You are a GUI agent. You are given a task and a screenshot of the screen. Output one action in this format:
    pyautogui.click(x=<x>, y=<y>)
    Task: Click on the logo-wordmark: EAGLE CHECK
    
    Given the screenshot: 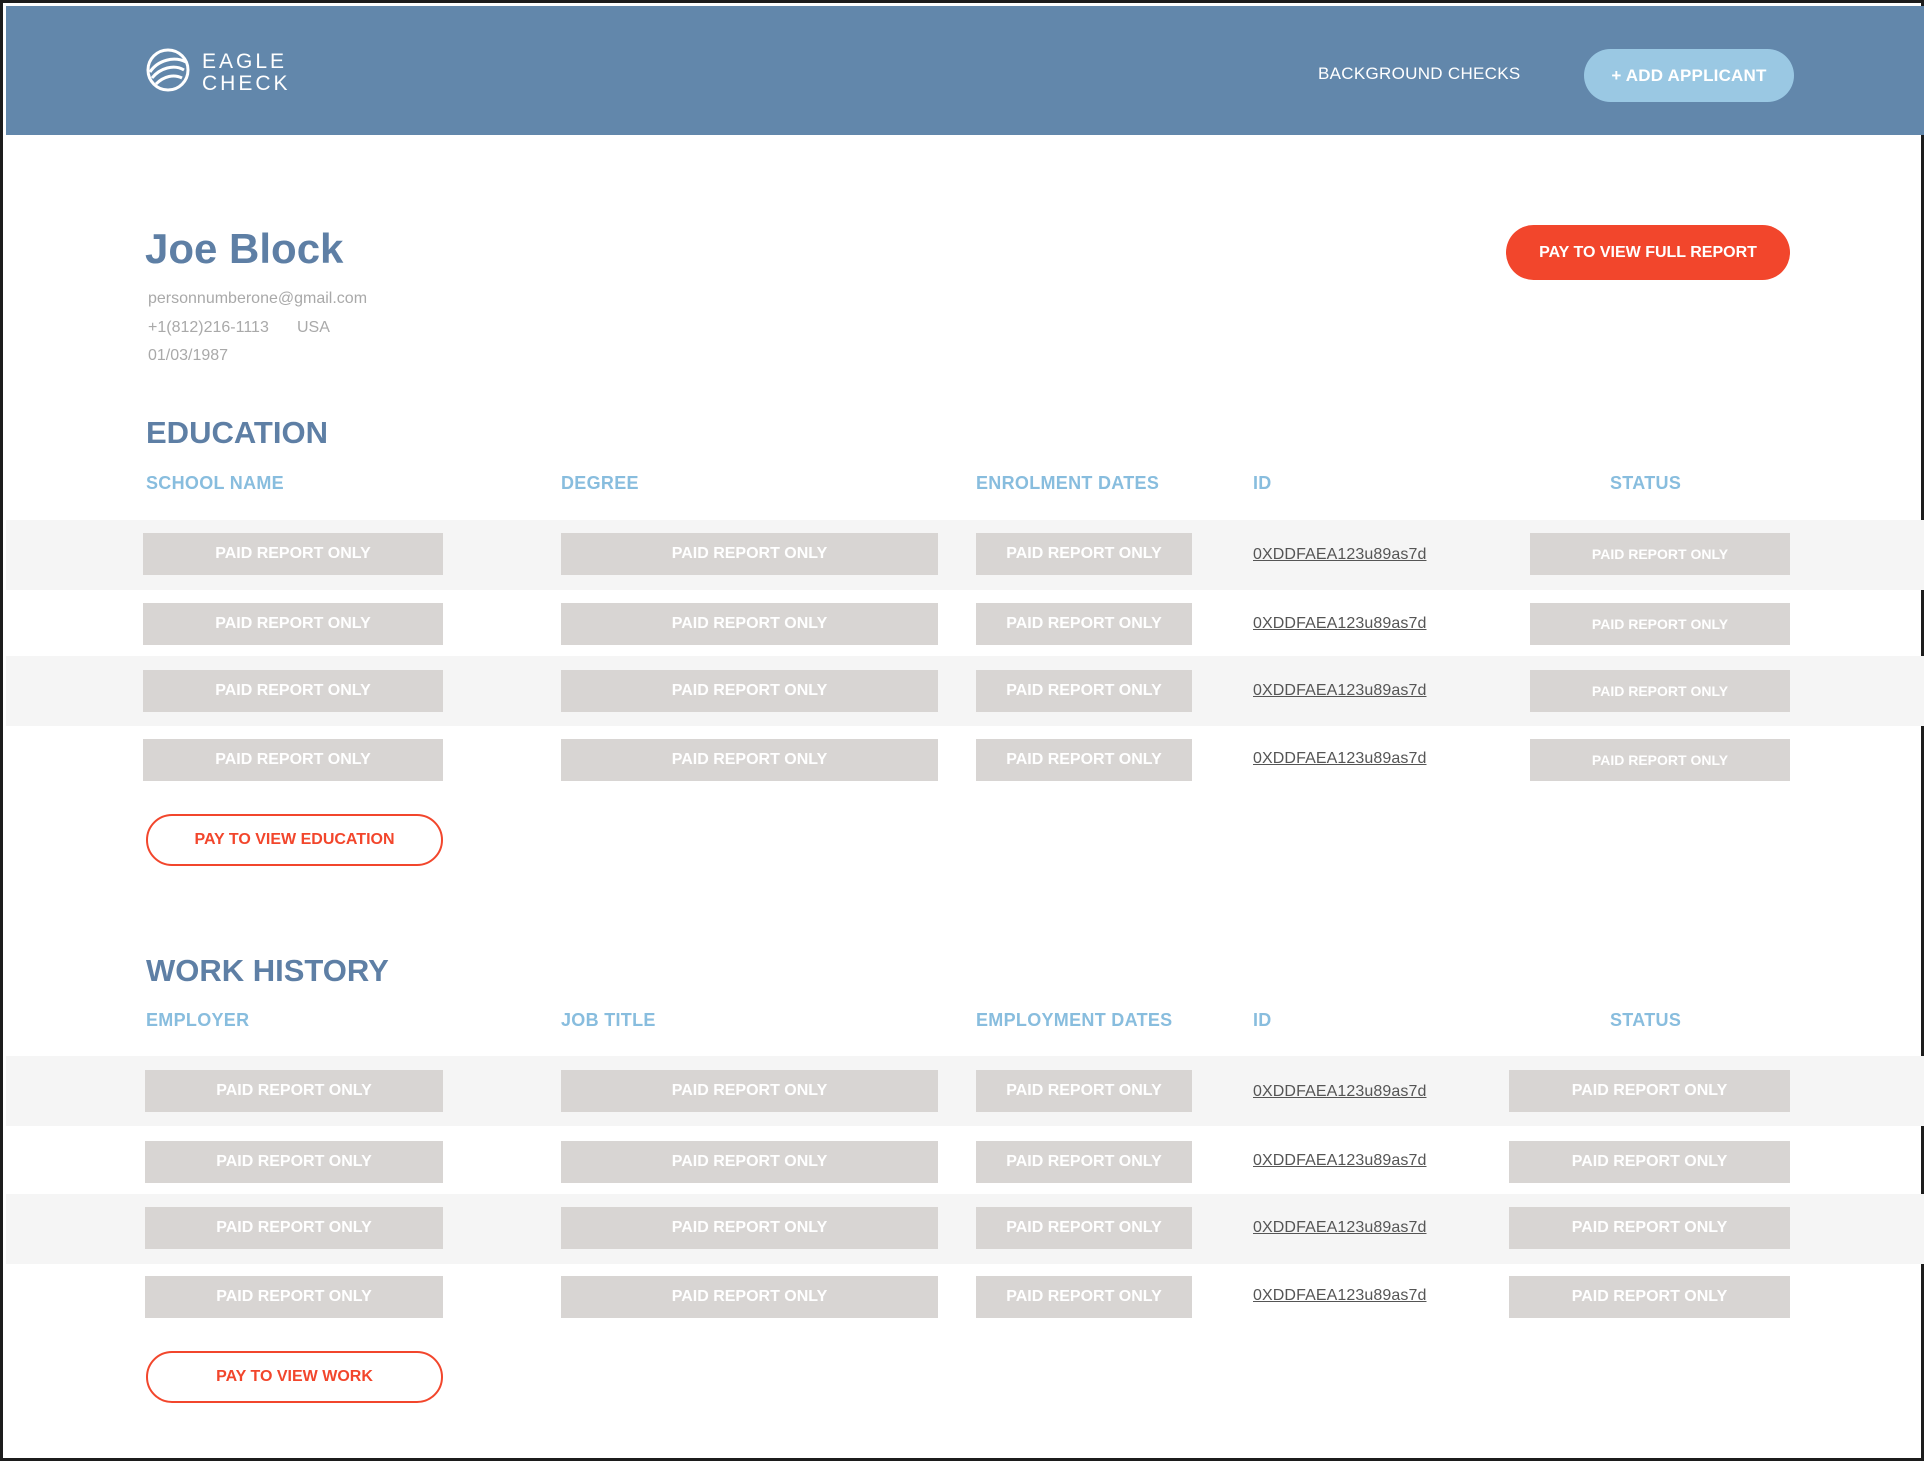 What is the action you would take?
    pyautogui.click(x=246, y=72)
    